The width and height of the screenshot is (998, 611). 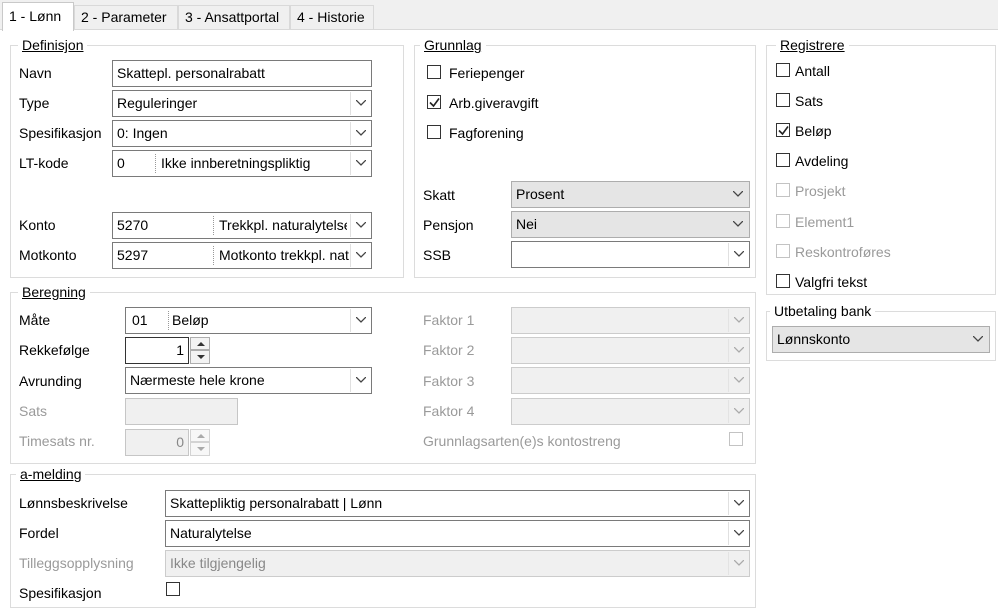 I want to click on antall-label: Antall, so click(x=813, y=71).